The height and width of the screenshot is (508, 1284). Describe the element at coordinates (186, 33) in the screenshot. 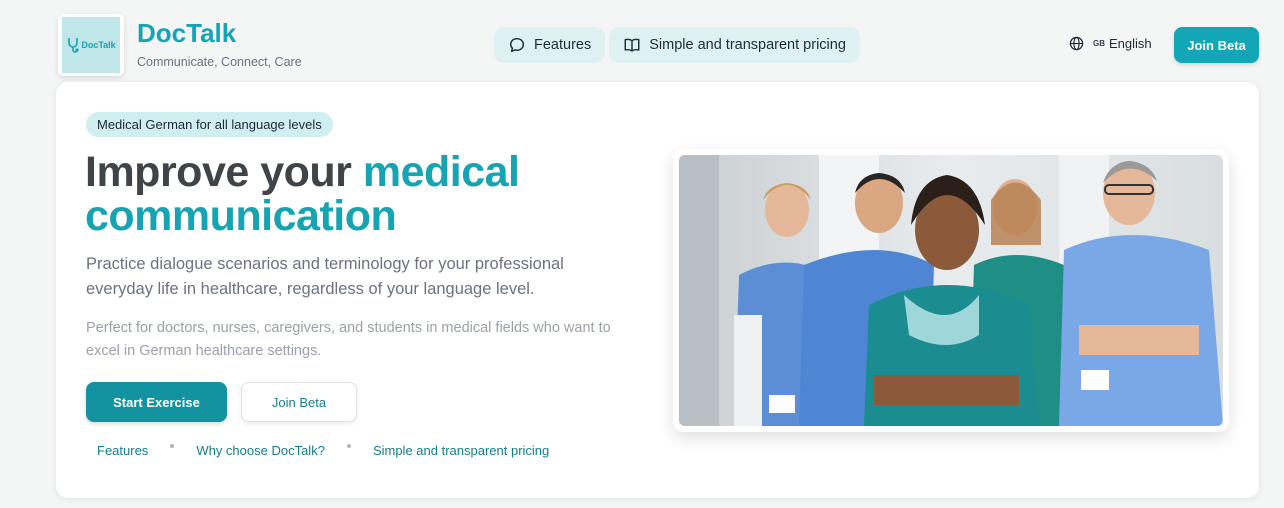

I see `brand-name: DocTalk` at that location.